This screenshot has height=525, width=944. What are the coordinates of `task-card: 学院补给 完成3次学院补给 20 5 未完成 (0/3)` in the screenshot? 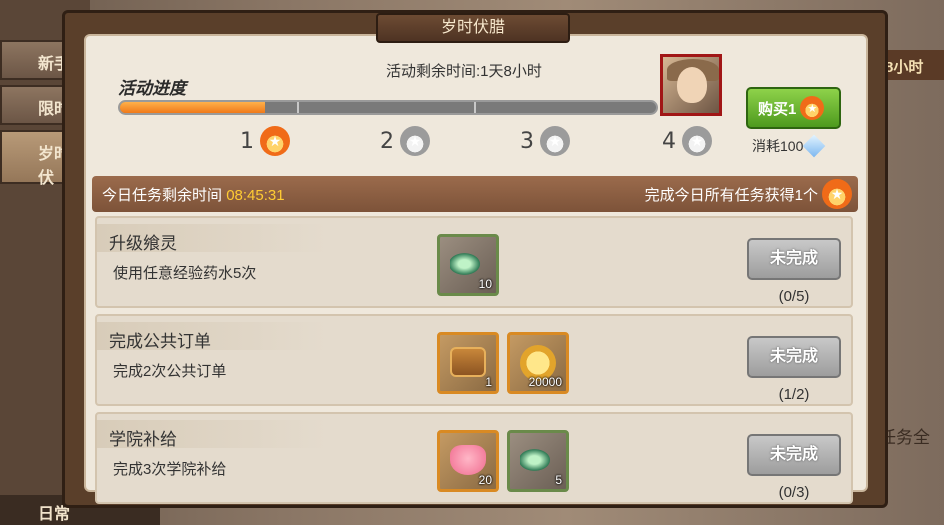 It's located at (474, 458).